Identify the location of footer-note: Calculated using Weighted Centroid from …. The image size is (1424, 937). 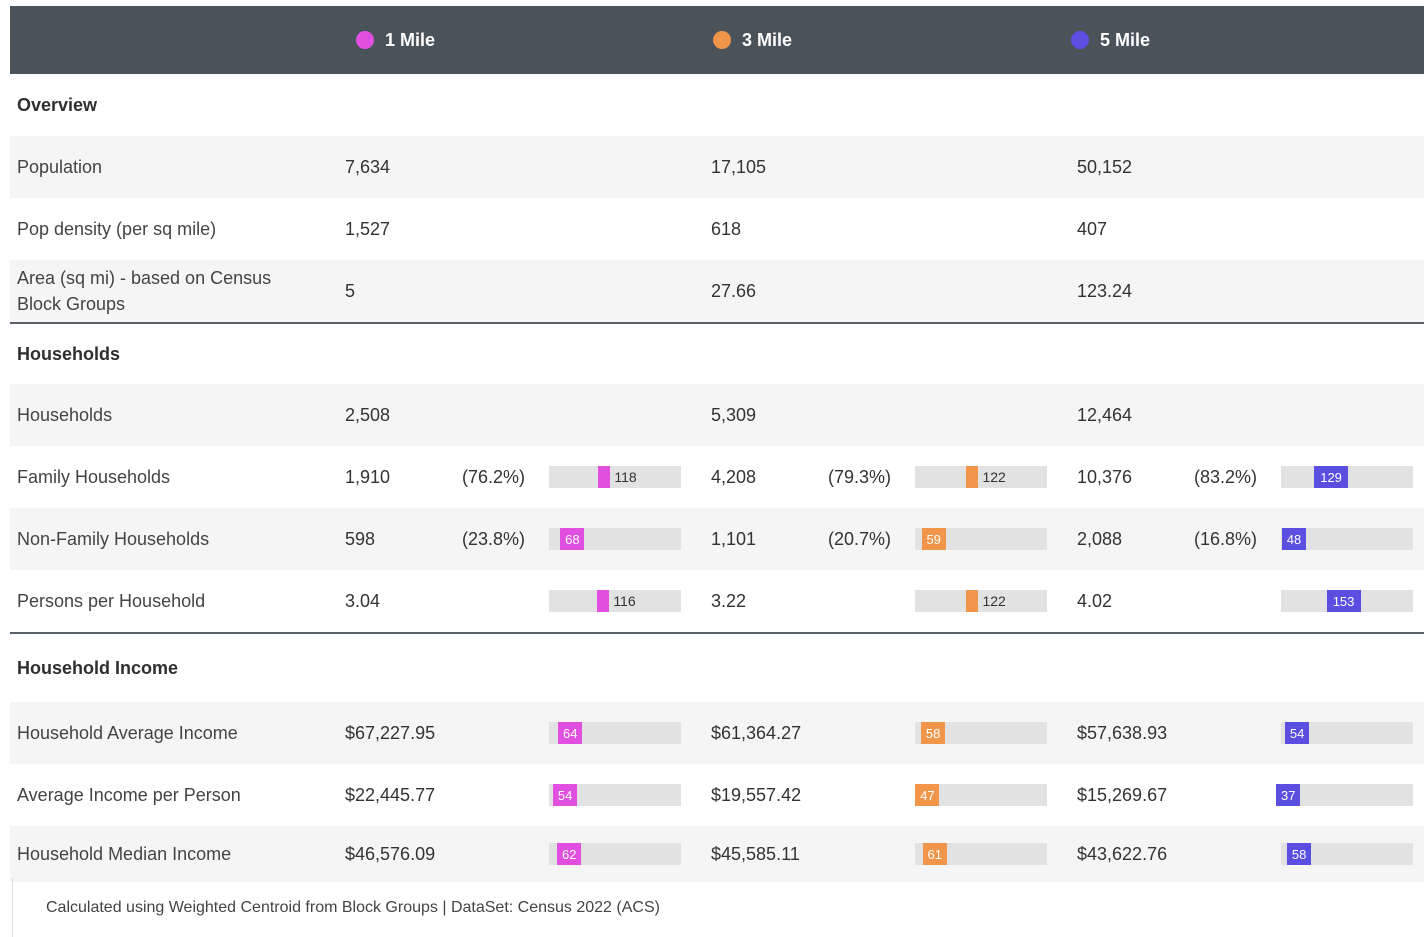
(712, 907).